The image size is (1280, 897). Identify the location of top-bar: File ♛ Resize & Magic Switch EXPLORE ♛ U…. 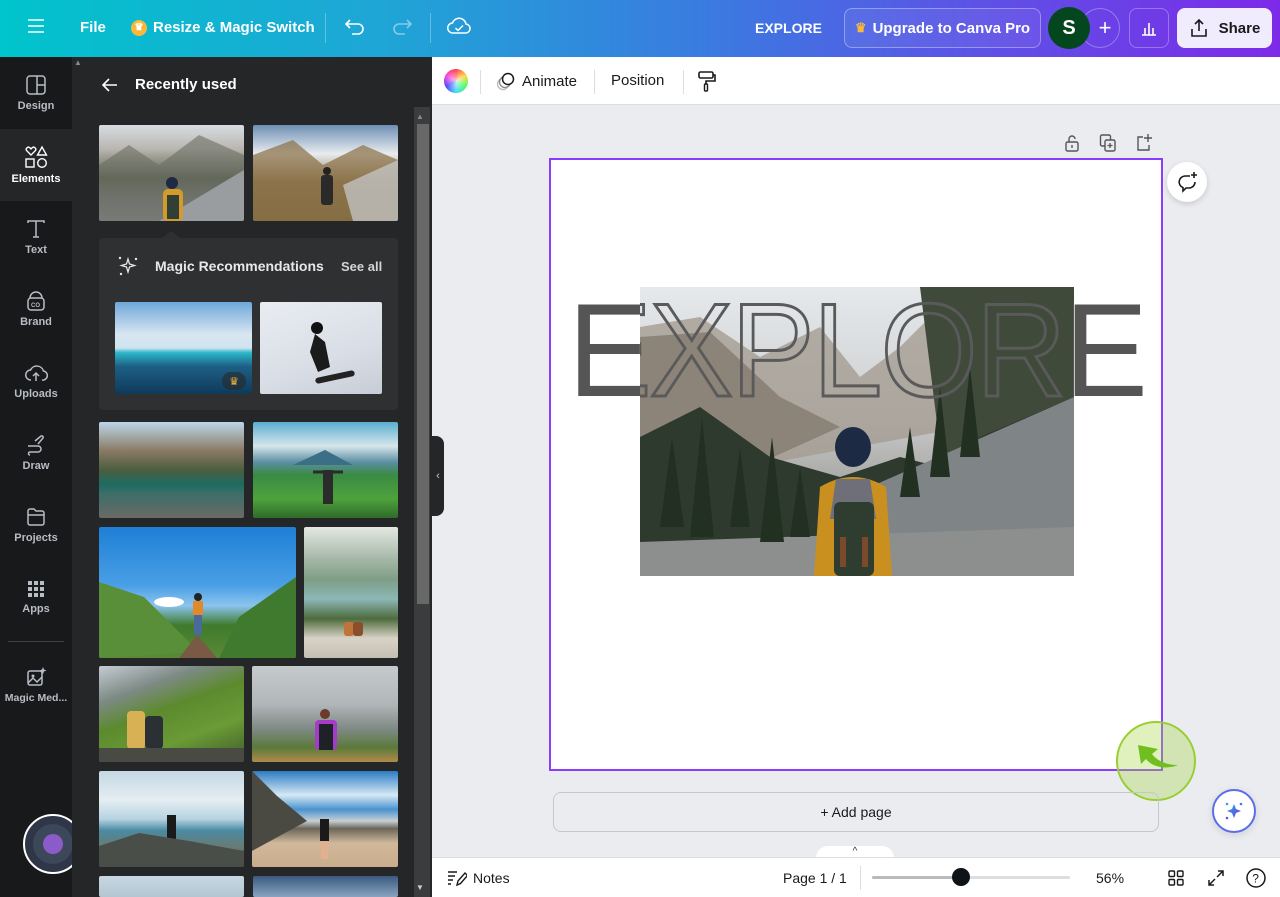
(640, 28).